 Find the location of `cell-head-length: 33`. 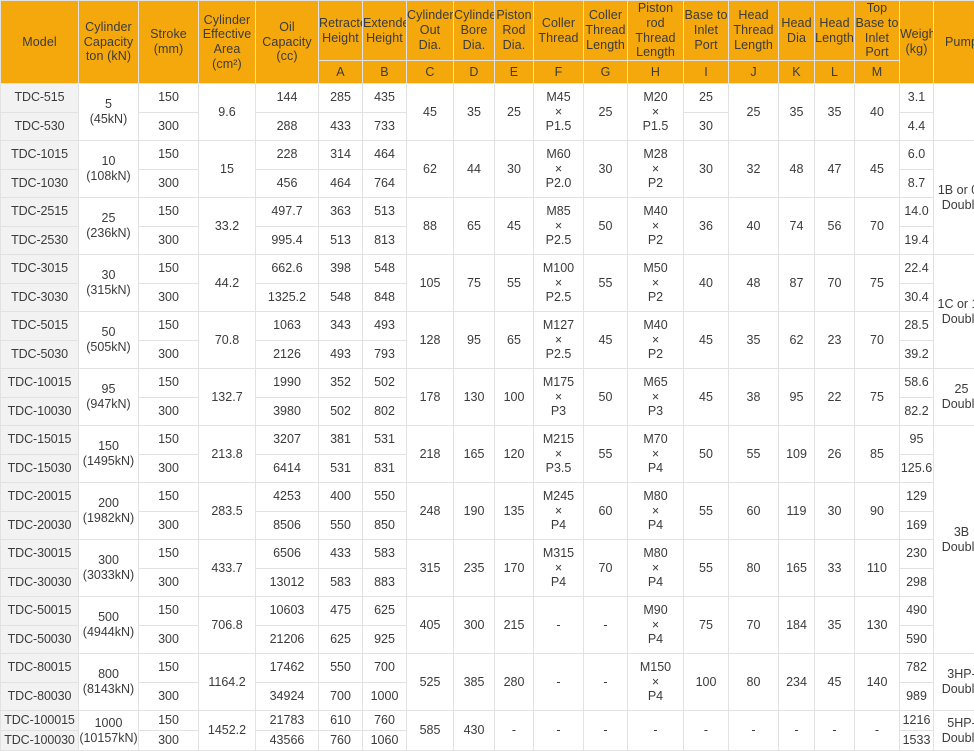

cell-head-length: 33 is located at coordinates (834, 568).